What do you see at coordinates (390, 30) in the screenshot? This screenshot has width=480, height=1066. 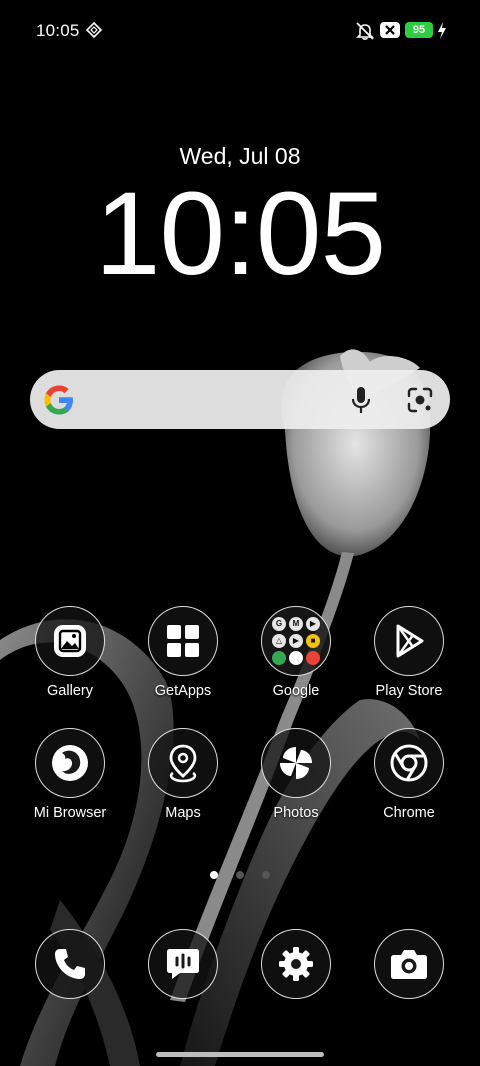 I see `x-notification-icon` at bounding box center [390, 30].